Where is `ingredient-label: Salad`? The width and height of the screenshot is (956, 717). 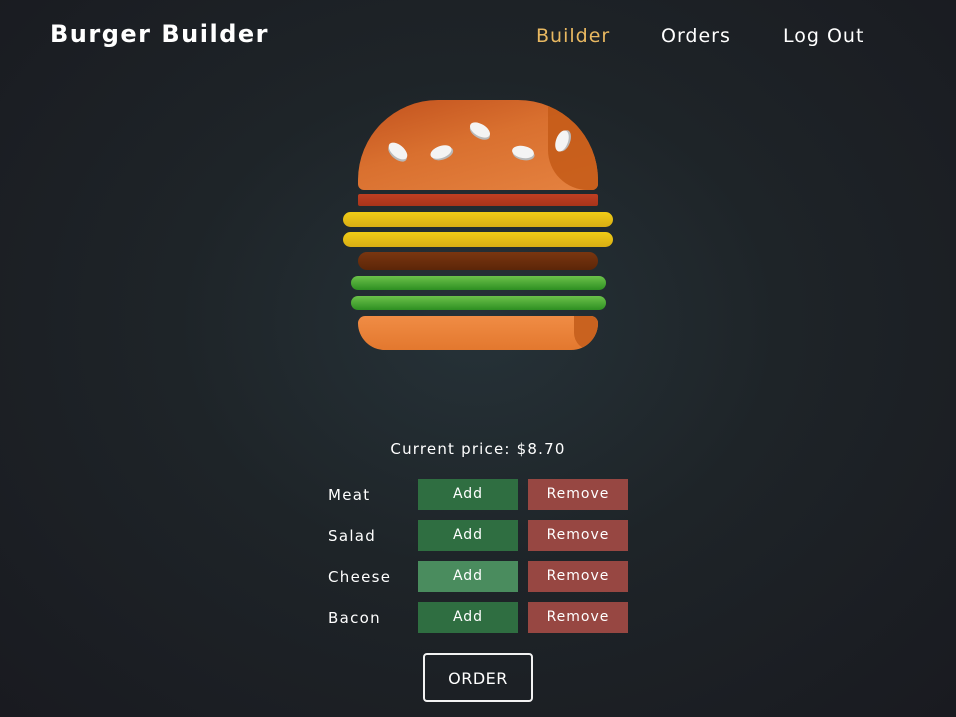 ingredient-label: Salad is located at coordinates (352, 536).